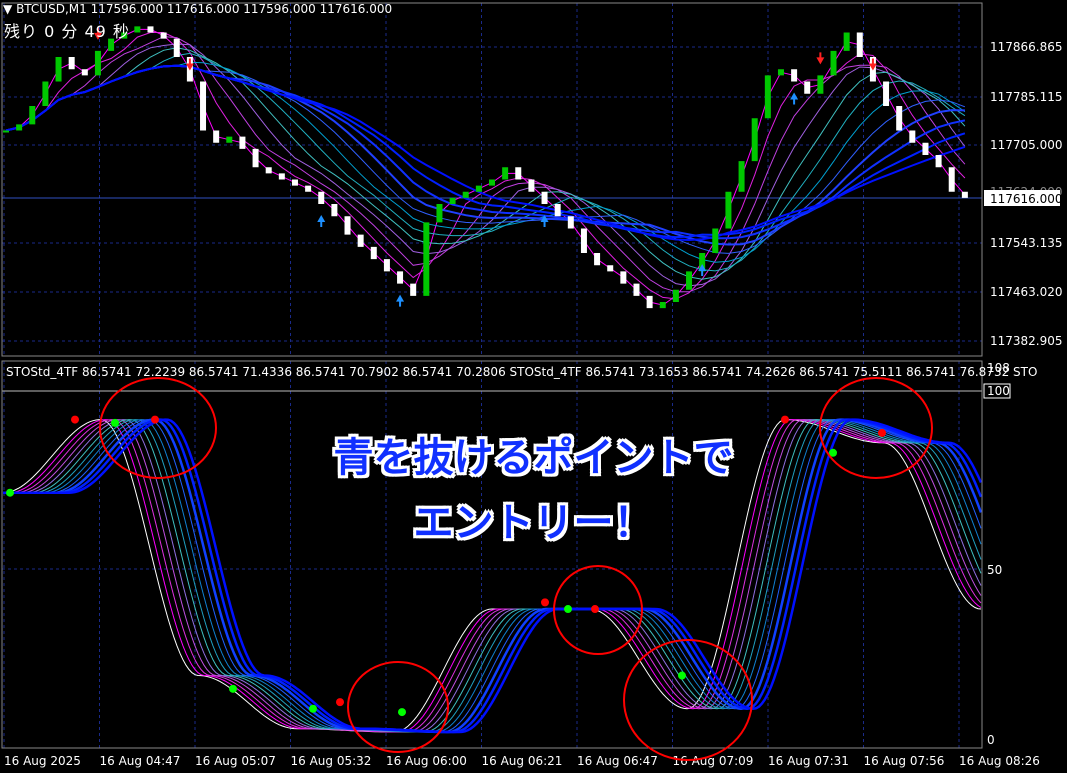  Describe the element at coordinates (331, 761) in the screenshot. I see `time-label: 16 Aug 05:32` at that location.